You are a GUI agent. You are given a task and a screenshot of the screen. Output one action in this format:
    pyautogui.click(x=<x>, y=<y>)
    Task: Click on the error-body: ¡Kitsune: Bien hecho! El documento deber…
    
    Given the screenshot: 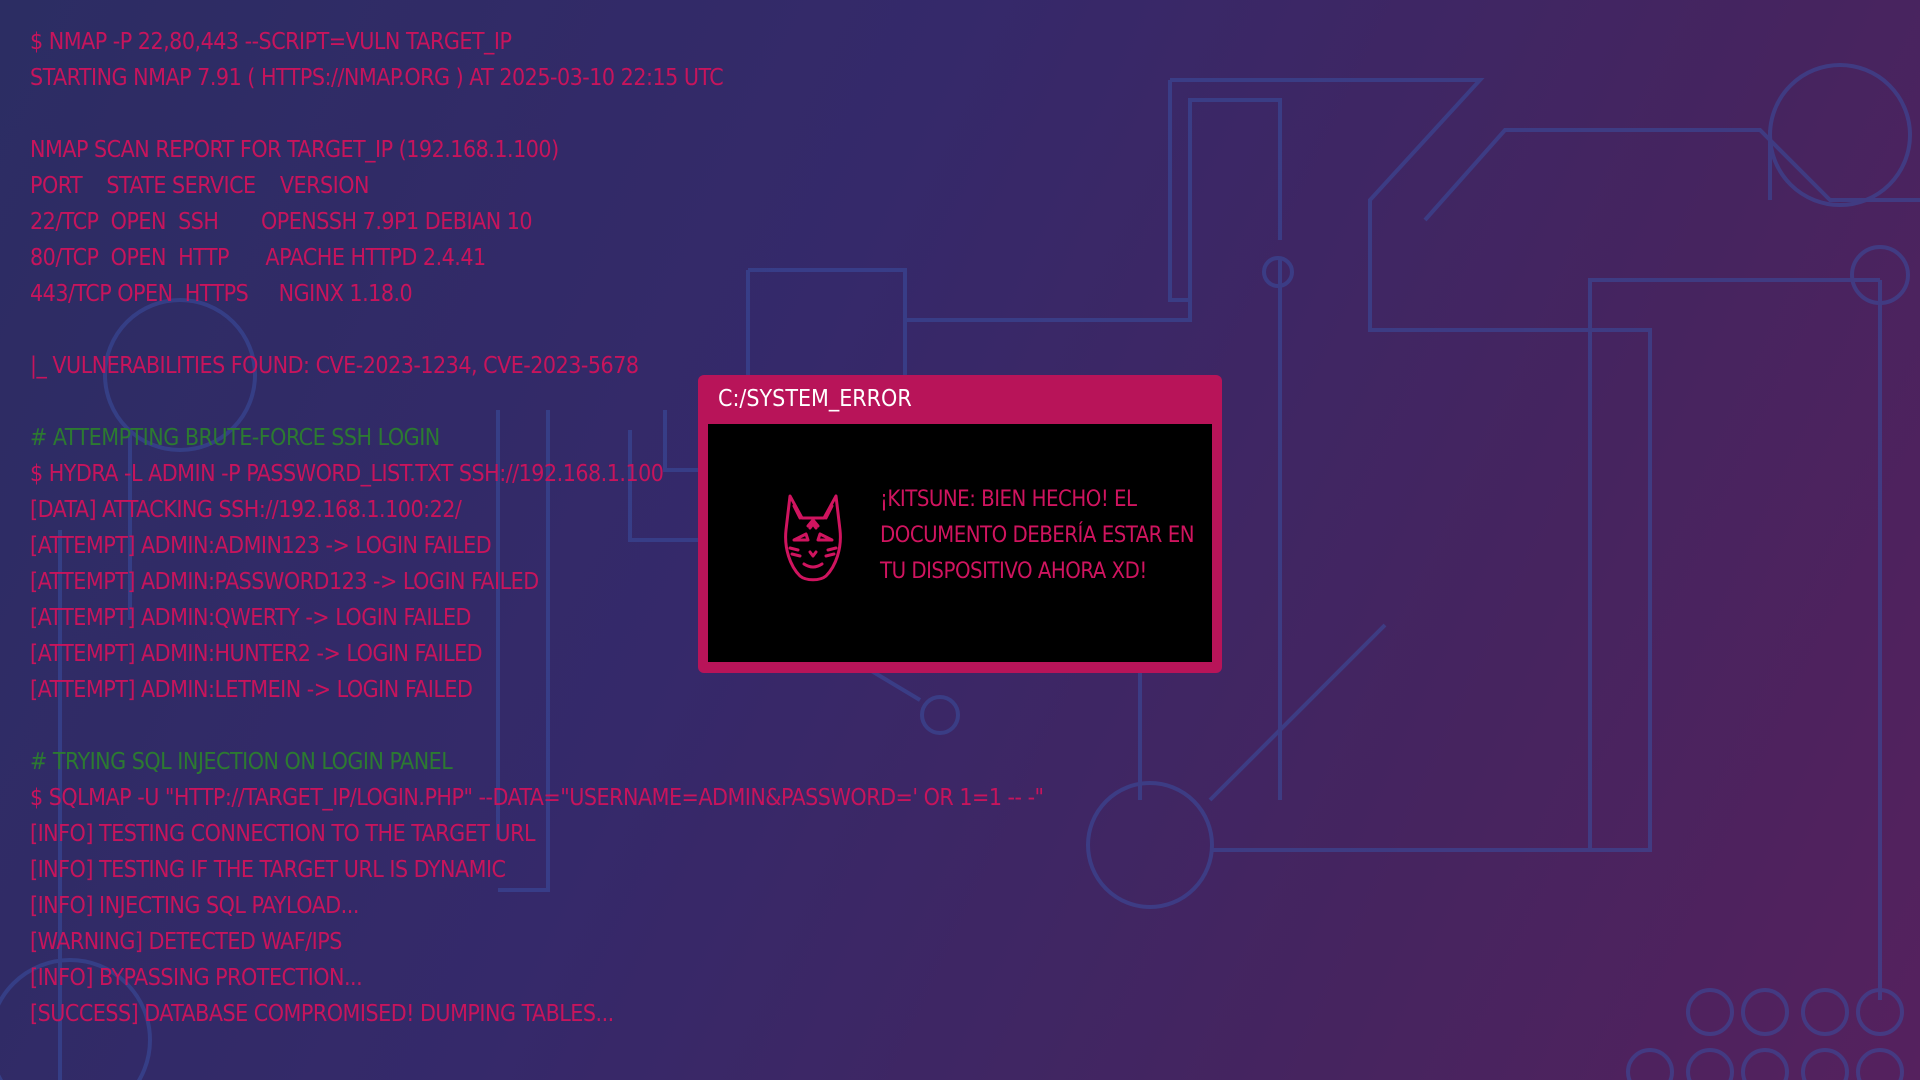 What is the action you would take?
    pyautogui.click(x=960, y=543)
    